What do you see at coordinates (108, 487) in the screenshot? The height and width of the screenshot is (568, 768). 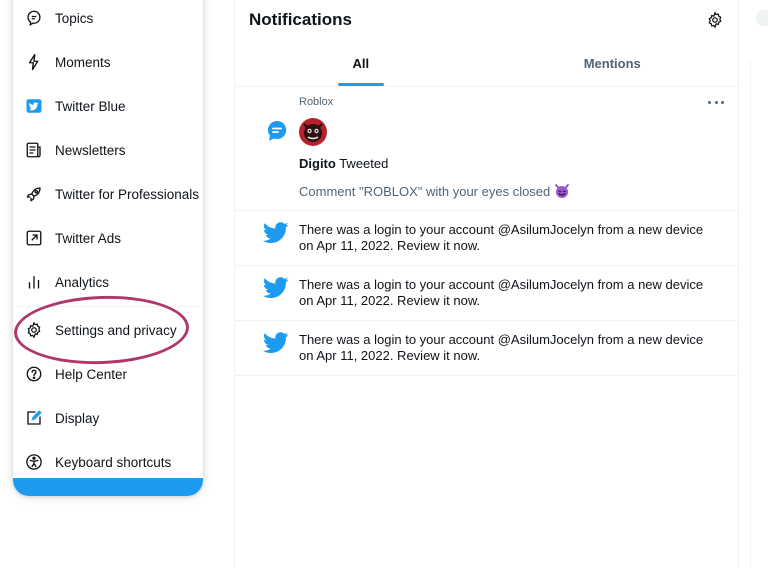 I see `menu-bottom-bar` at bounding box center [108, 487].